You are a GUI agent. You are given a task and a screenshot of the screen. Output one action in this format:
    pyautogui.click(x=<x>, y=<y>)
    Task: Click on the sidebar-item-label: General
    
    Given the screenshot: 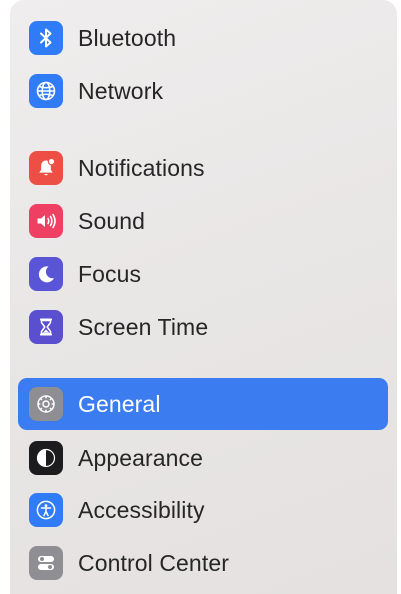 What is the action you would take?
    pyautogui.click(x=119, y=404)
    